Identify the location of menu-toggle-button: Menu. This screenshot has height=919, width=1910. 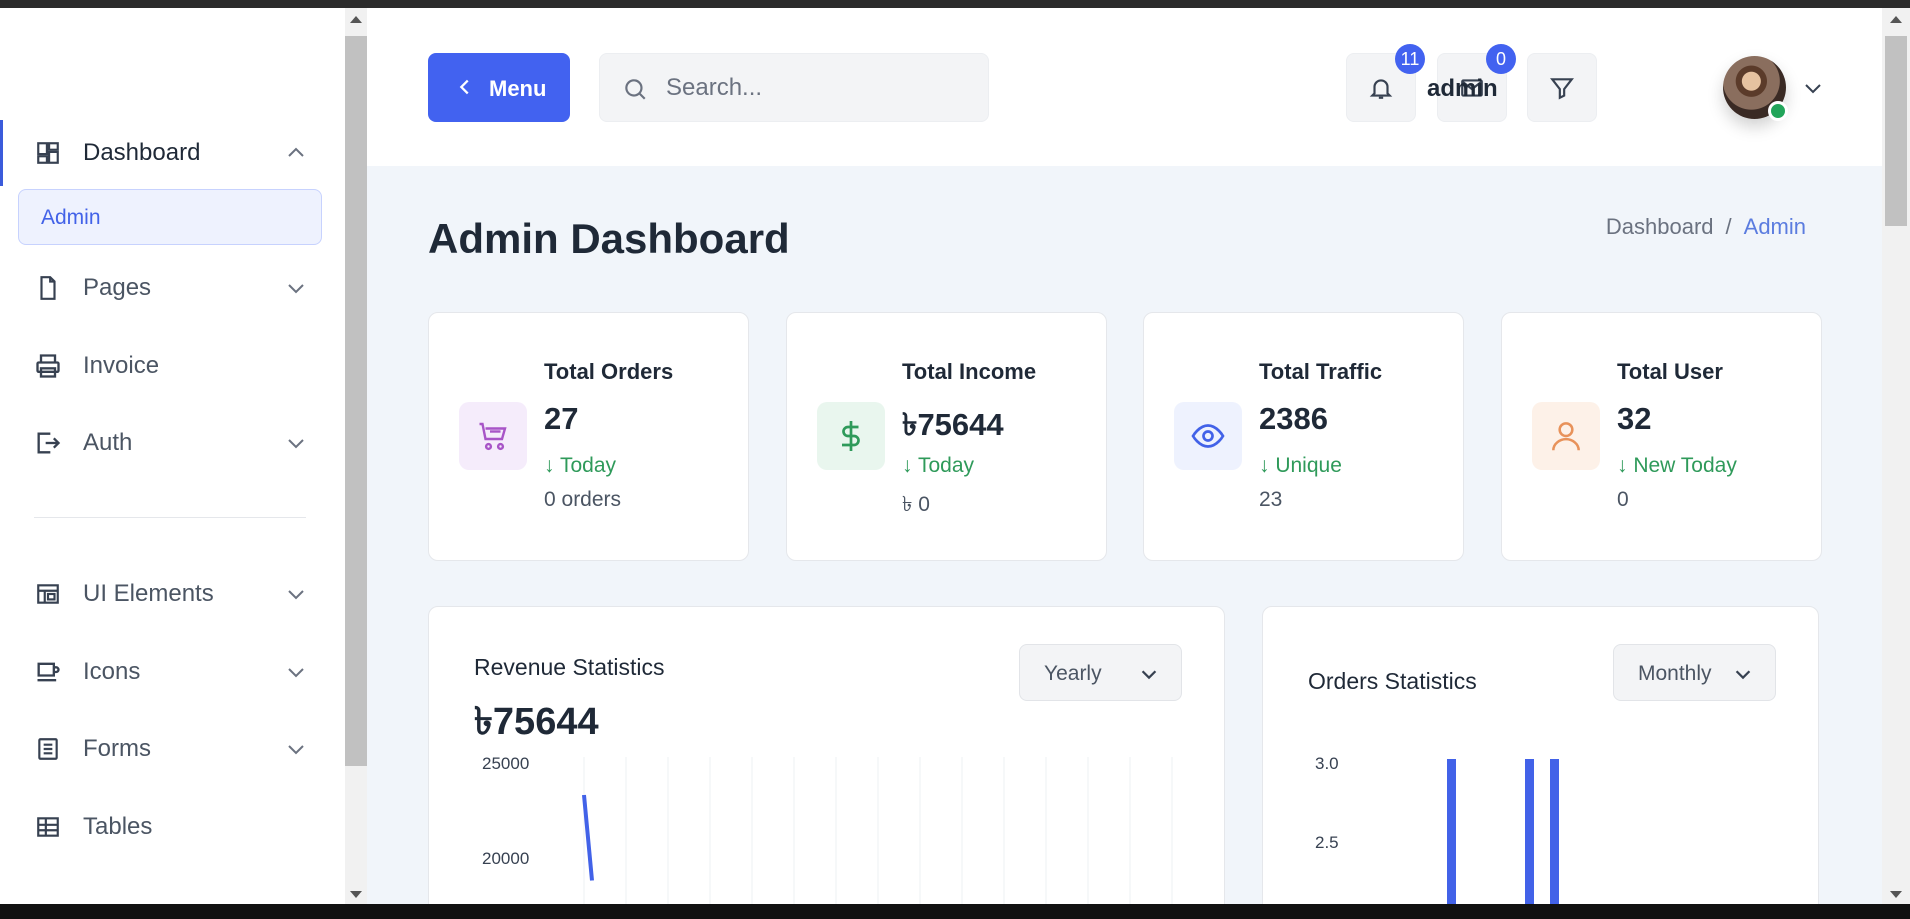
(499, 87).